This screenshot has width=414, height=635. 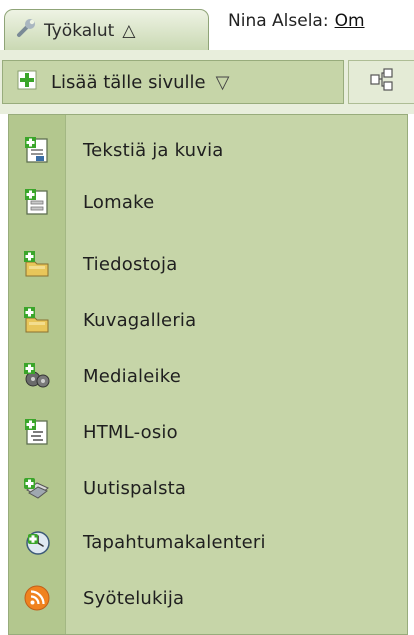 I want to click on menu-item-event-calendar: Tapahtumakalenteri, so click(x=208, y=542).